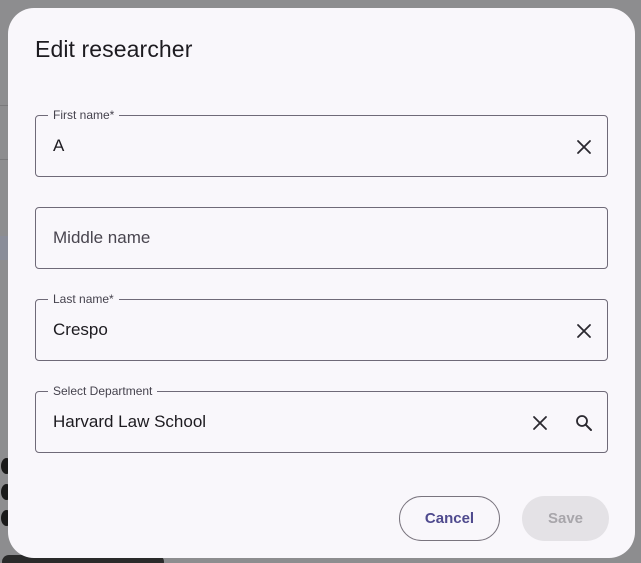 Image resolution: width=641 pixels, height=563 pixels. I want to click on department-value: Harvard Law School, so click(129, 422).